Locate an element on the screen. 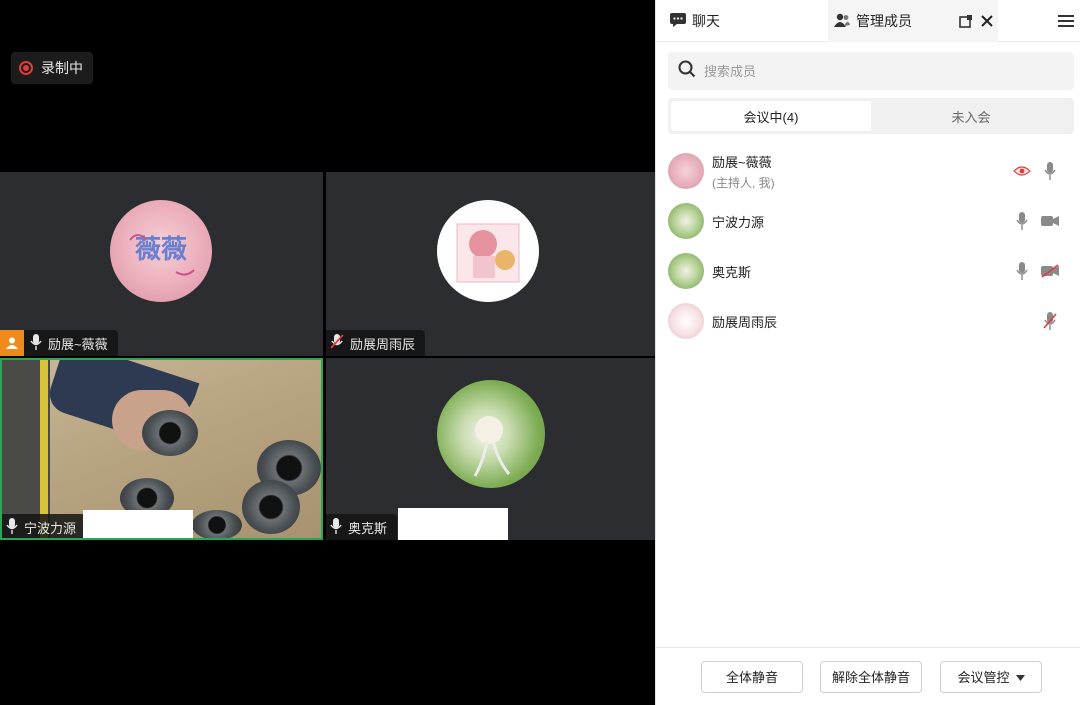  recording-label: 录制中 is located at coordinates (62, 68).